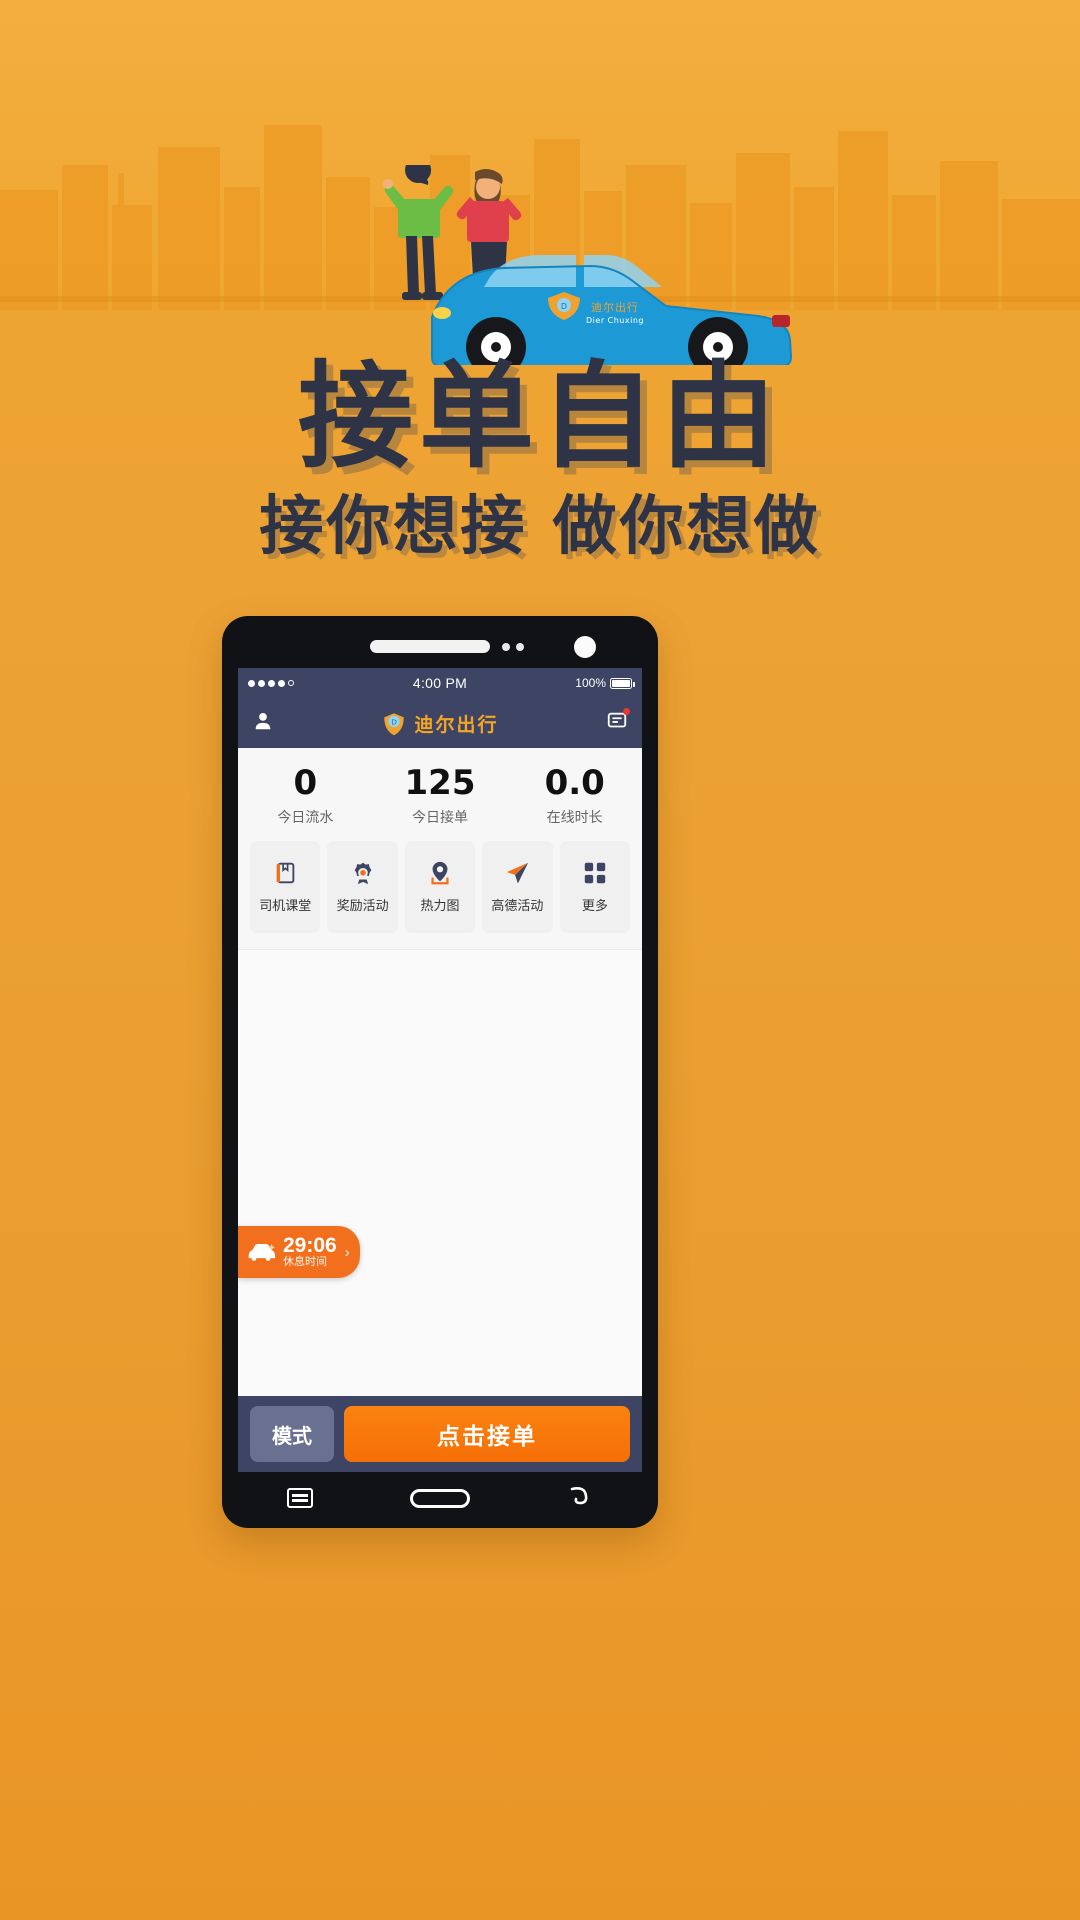  What do you see at coordinates (594, 905) in the screenshot?
I see `quick-action-label: 更多` at bounding box center [594, 905].